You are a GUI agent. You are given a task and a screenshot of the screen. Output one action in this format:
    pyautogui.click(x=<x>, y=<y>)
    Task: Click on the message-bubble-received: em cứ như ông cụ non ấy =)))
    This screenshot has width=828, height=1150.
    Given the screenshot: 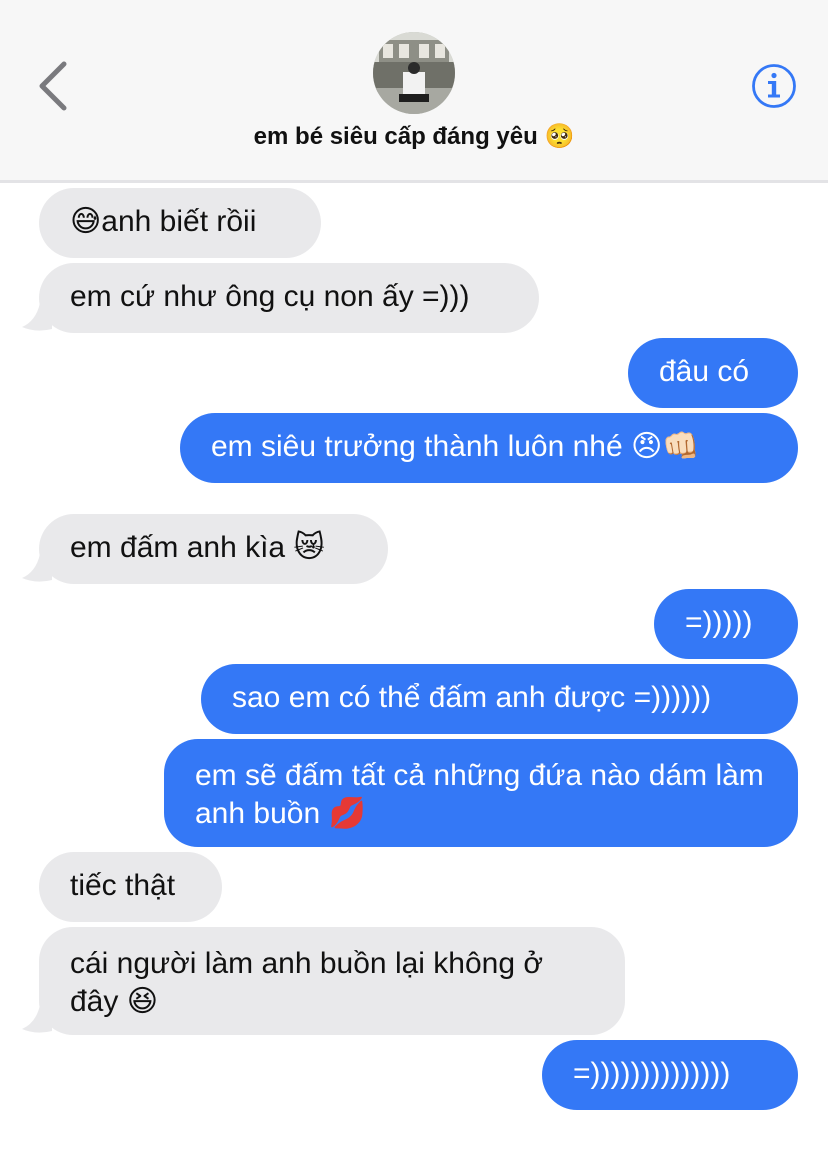 What is the action you would take?
    pyautogui.click(x=289, y=298)
    